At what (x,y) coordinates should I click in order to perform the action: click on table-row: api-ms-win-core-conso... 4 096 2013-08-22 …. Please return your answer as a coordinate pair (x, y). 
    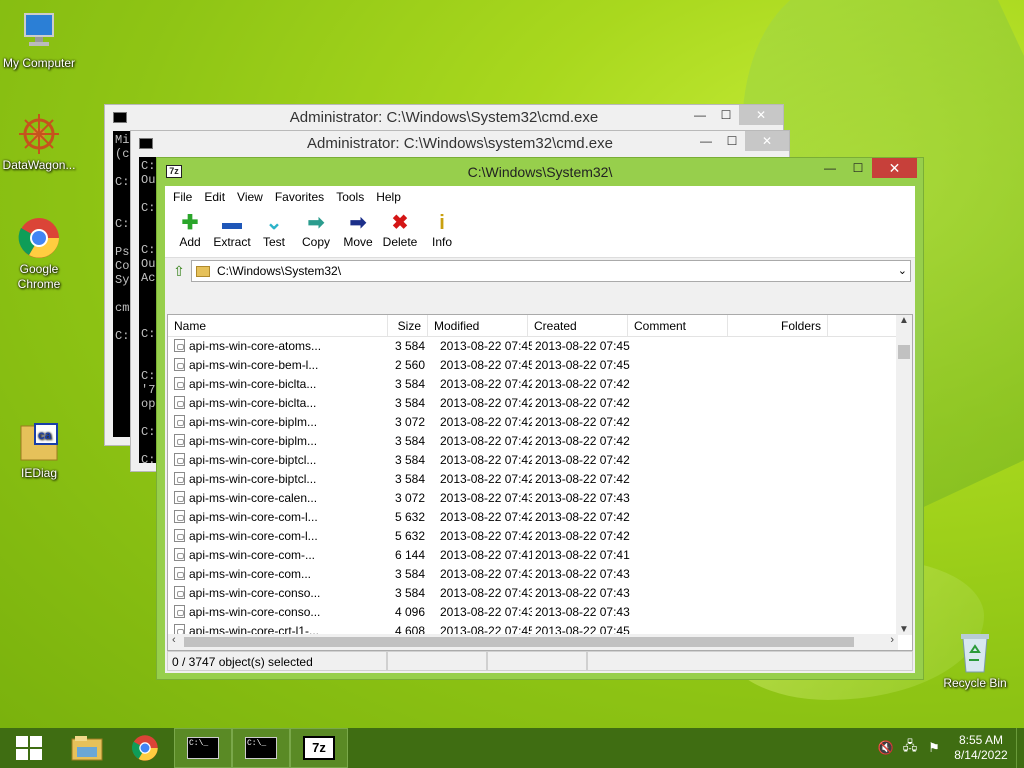
    Looking at the image, I should click on (540, 612).